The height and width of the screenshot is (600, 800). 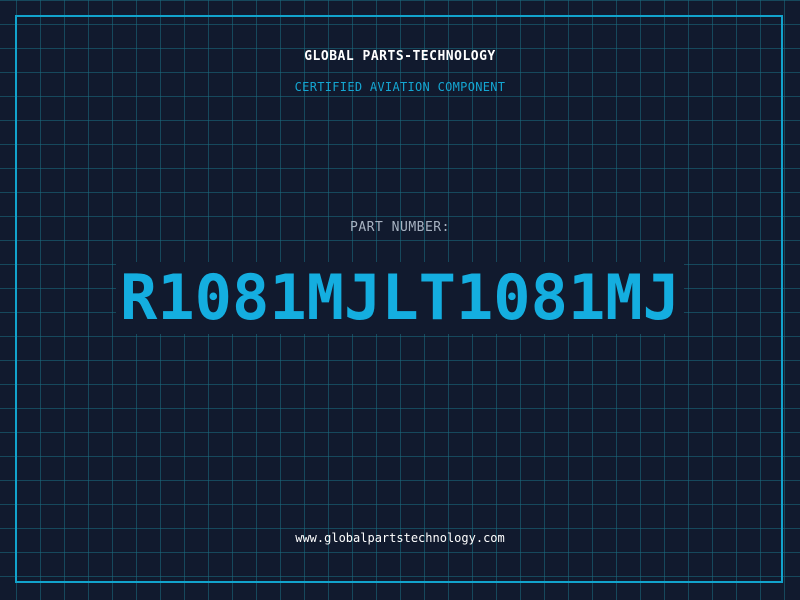 What do you see at coordinates (400, 227) in the screenshot?
I see `part-number-label: PART NUMBER:` at bounding box center [400, 227].